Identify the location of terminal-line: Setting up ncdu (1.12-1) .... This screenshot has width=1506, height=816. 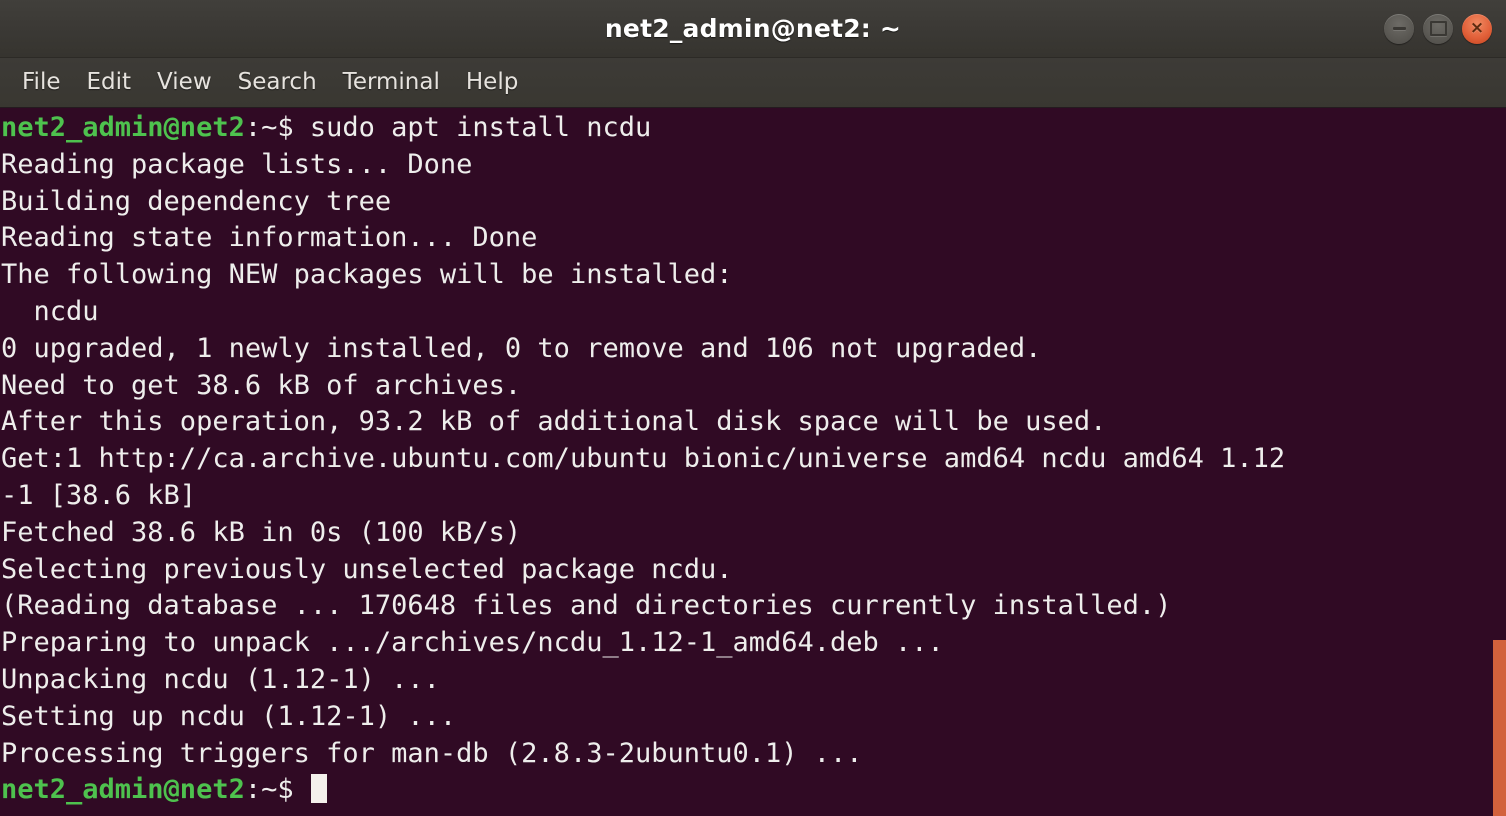
(753, 717).